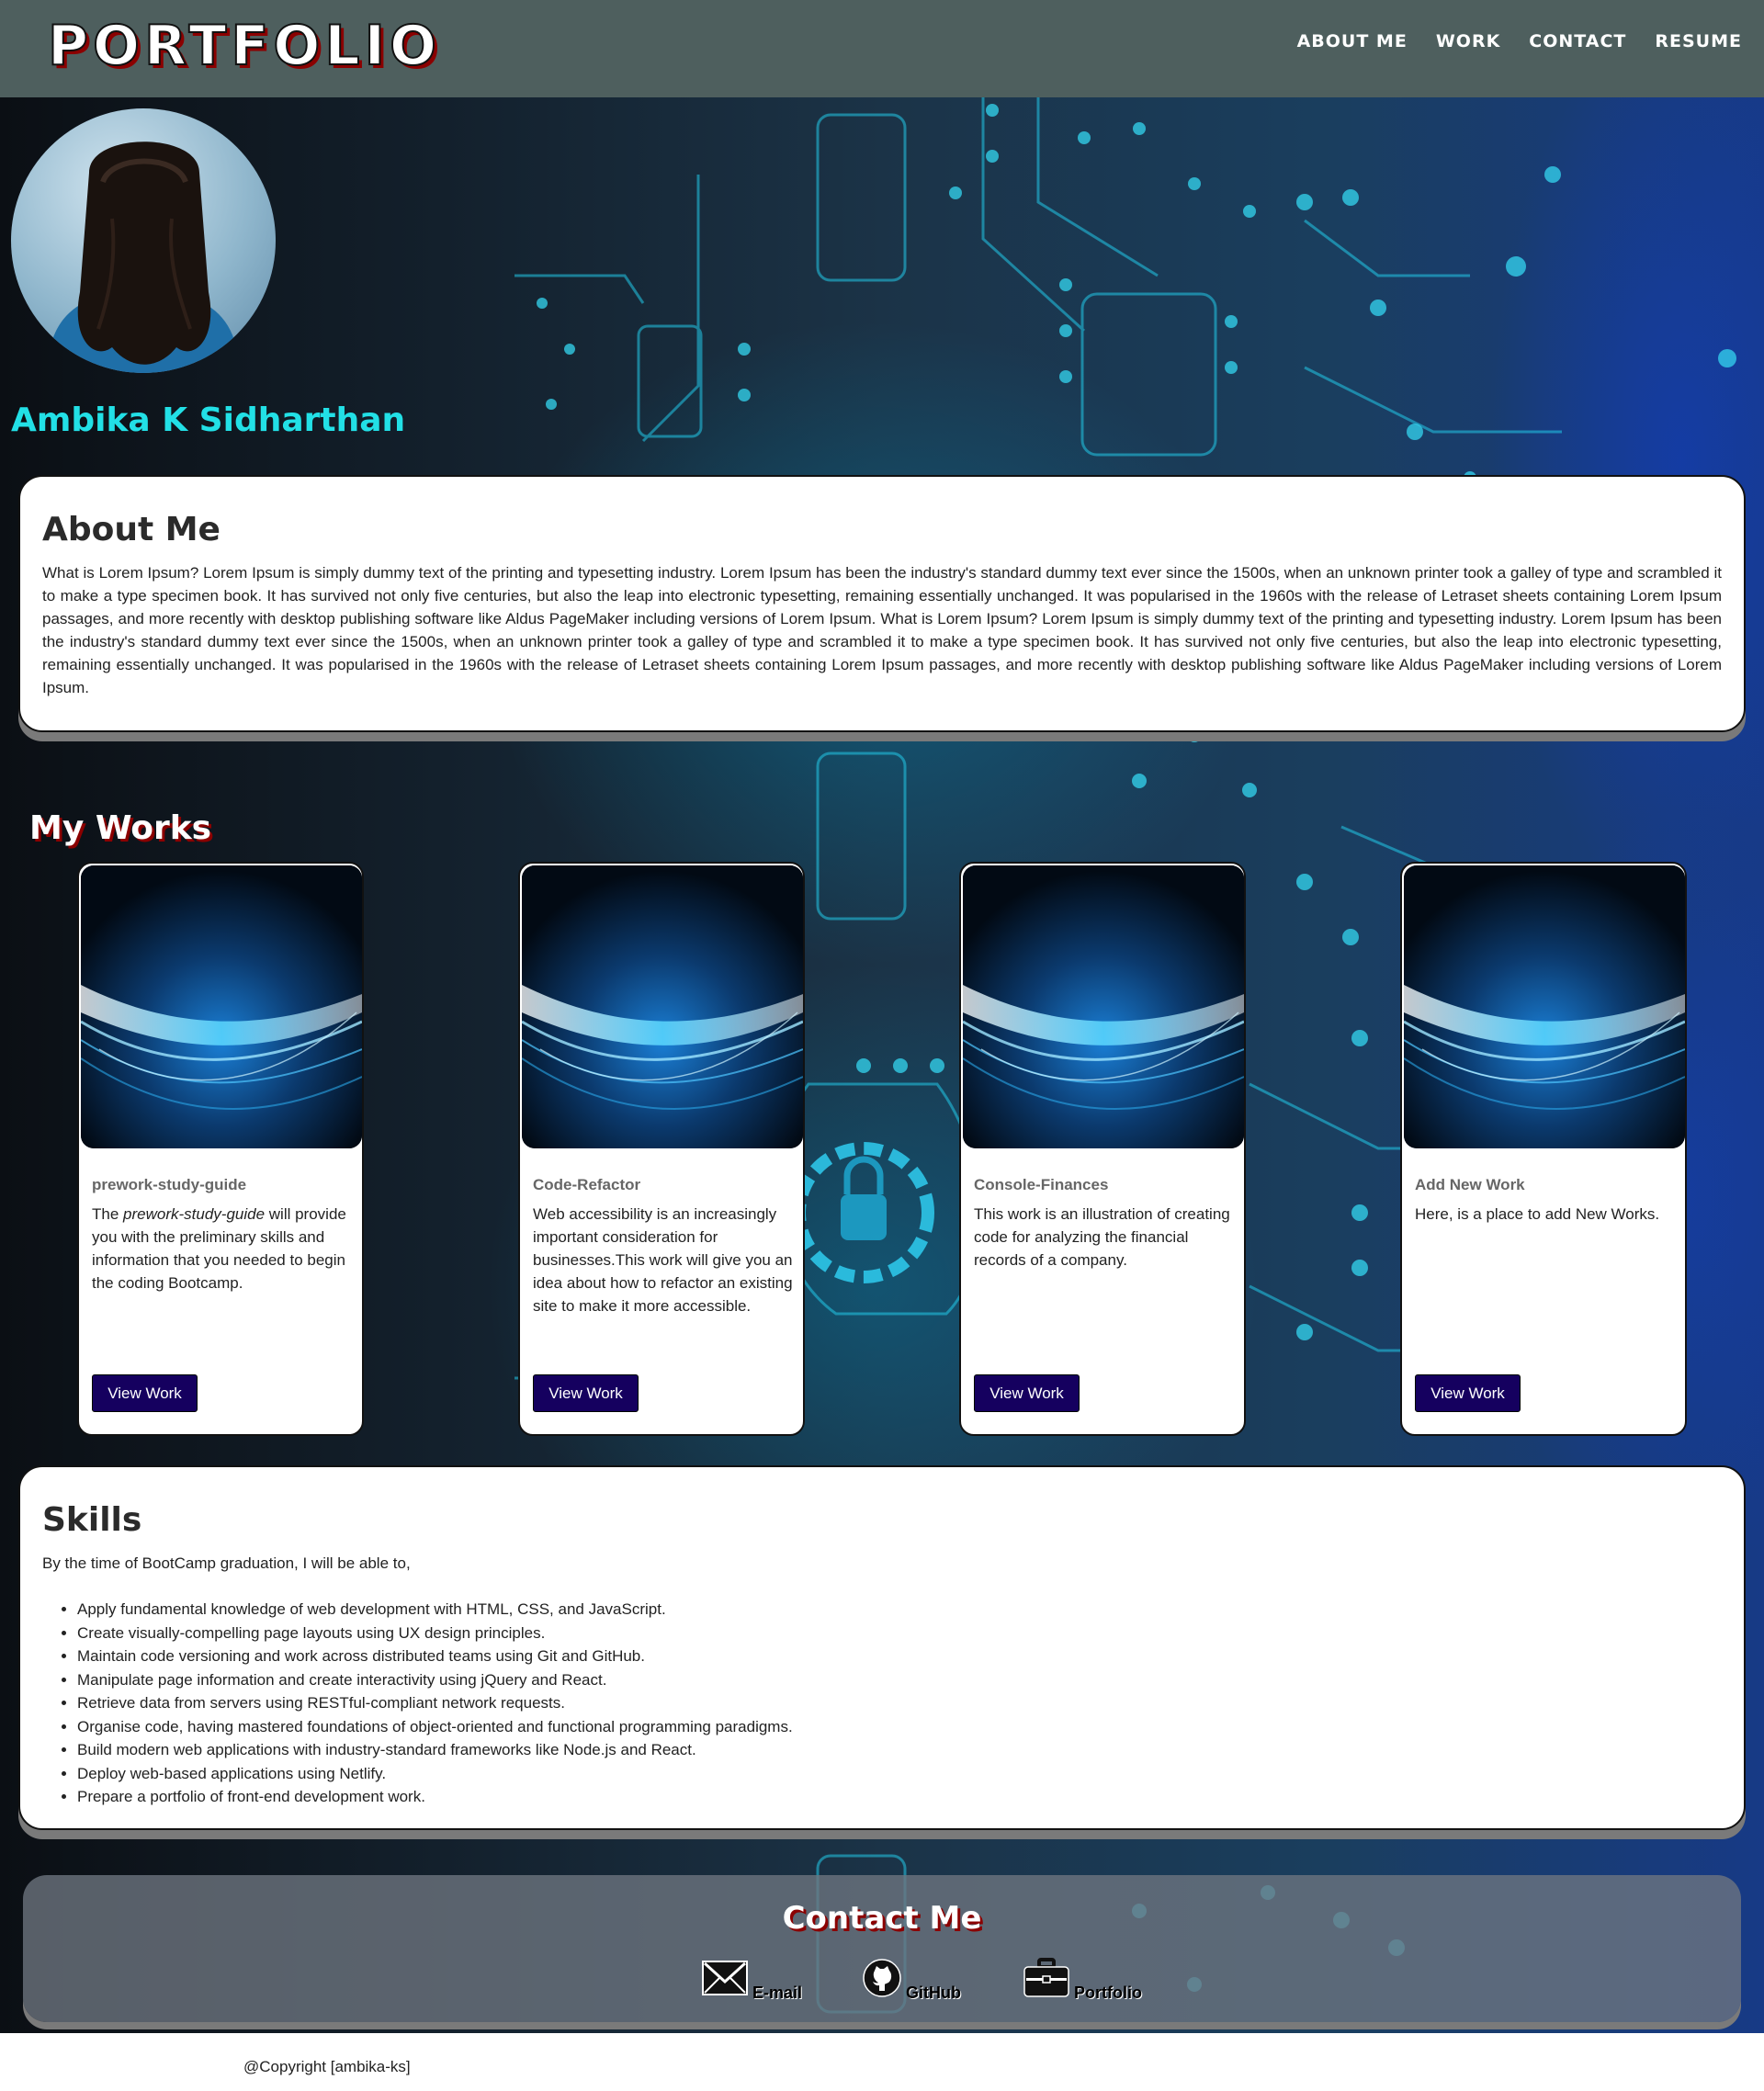 This screenshot has height=2091, width=1764. What do you see at coordinates (1470, 1184) in the screenshot?
I see `work-title: Add New Work` at bounding box center [1470, 1184].